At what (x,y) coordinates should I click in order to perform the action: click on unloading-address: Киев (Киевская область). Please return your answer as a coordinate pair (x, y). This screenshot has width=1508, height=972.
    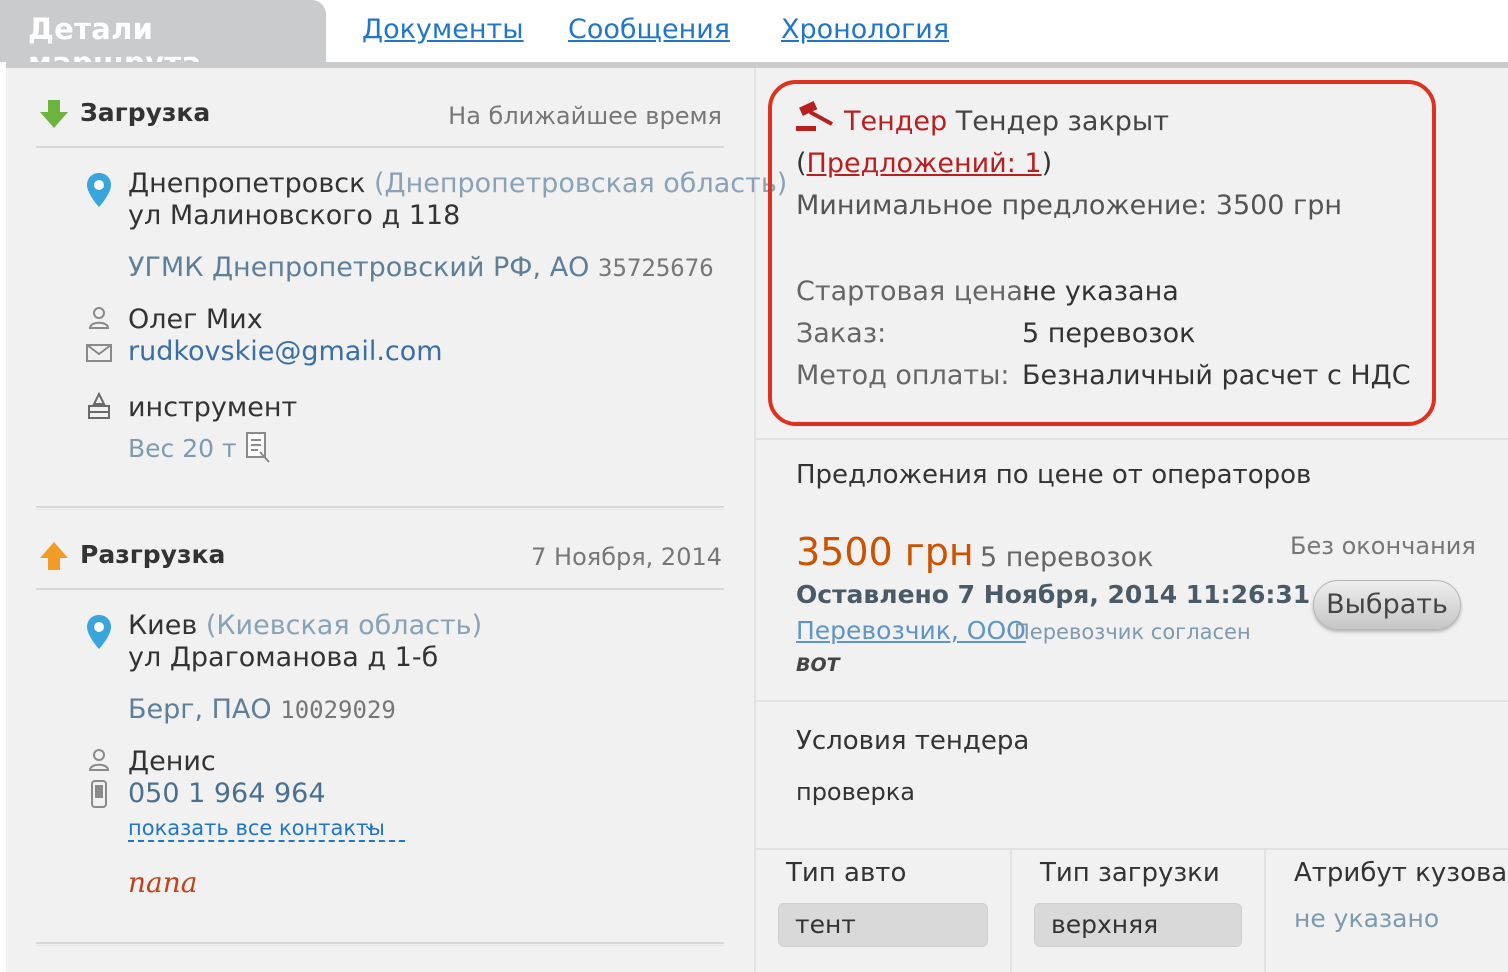
    Looking at the image, I should click on (305, 625).